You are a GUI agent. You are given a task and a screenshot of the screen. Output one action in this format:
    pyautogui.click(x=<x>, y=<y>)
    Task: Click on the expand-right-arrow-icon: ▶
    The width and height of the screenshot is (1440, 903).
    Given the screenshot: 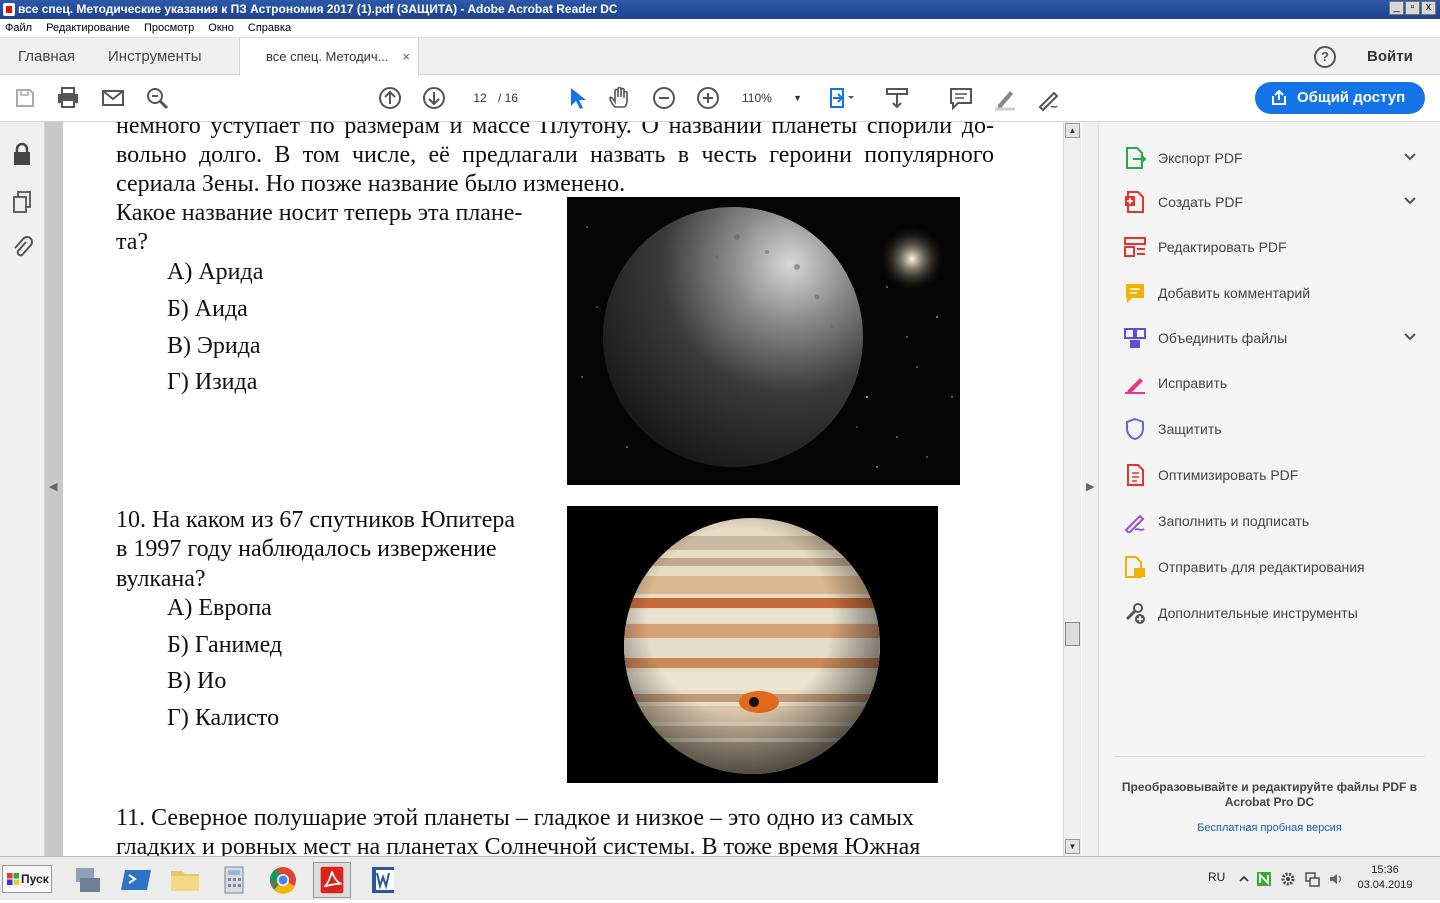 What is the action you would take?
    pyautogui.click(x=1090, y=486)
    